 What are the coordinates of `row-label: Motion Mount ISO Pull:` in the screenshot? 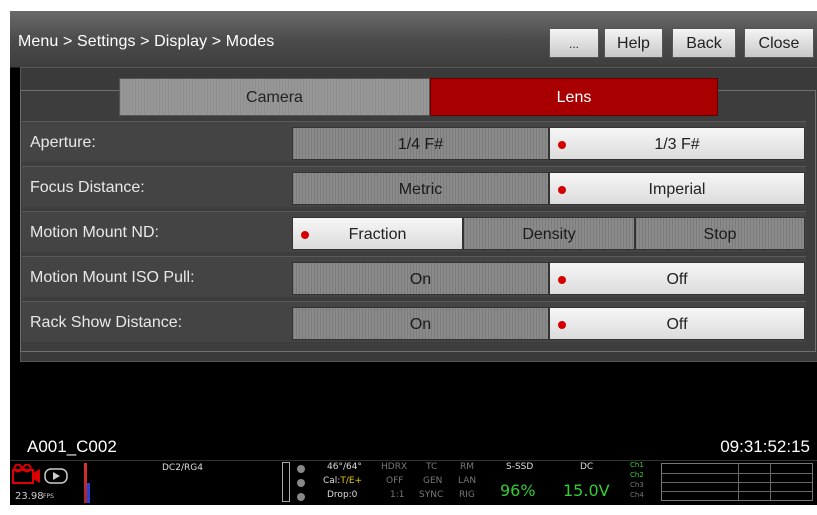 It's located at (112, 277).